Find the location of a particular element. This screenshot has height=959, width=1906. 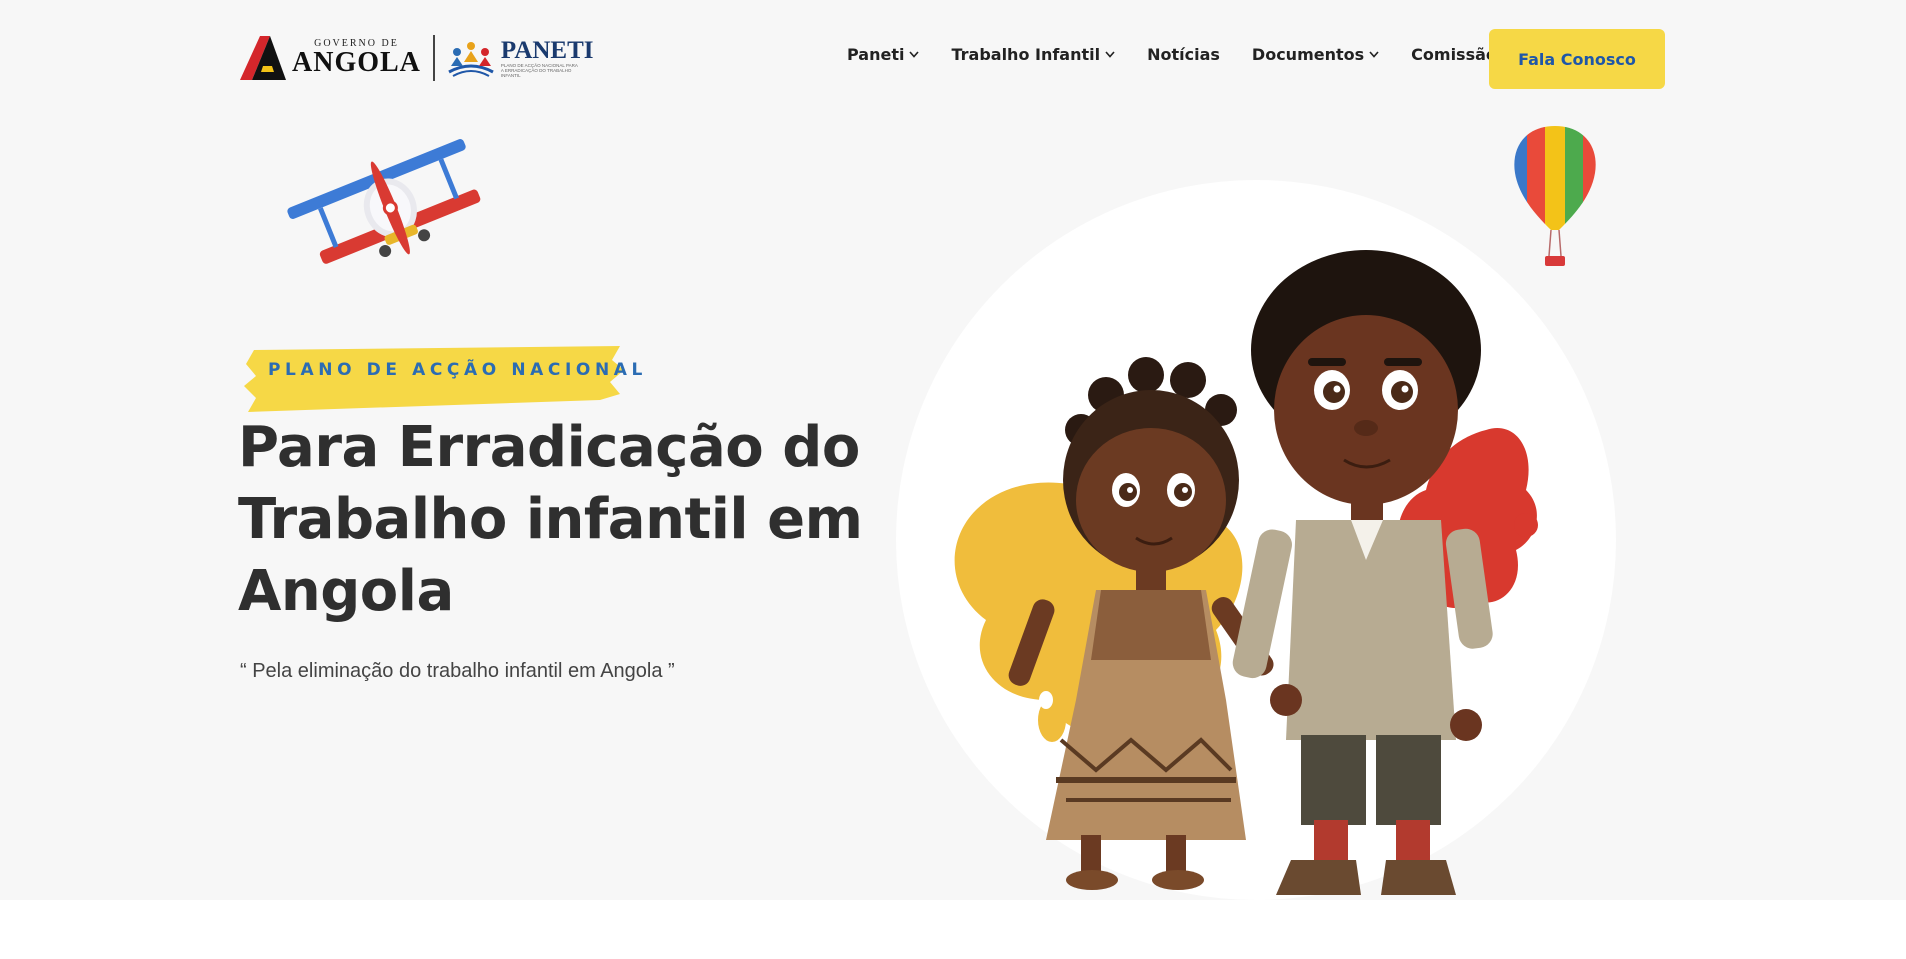

fala-conosco-button: Fala Conosco is located at coordinates (1577, 59).